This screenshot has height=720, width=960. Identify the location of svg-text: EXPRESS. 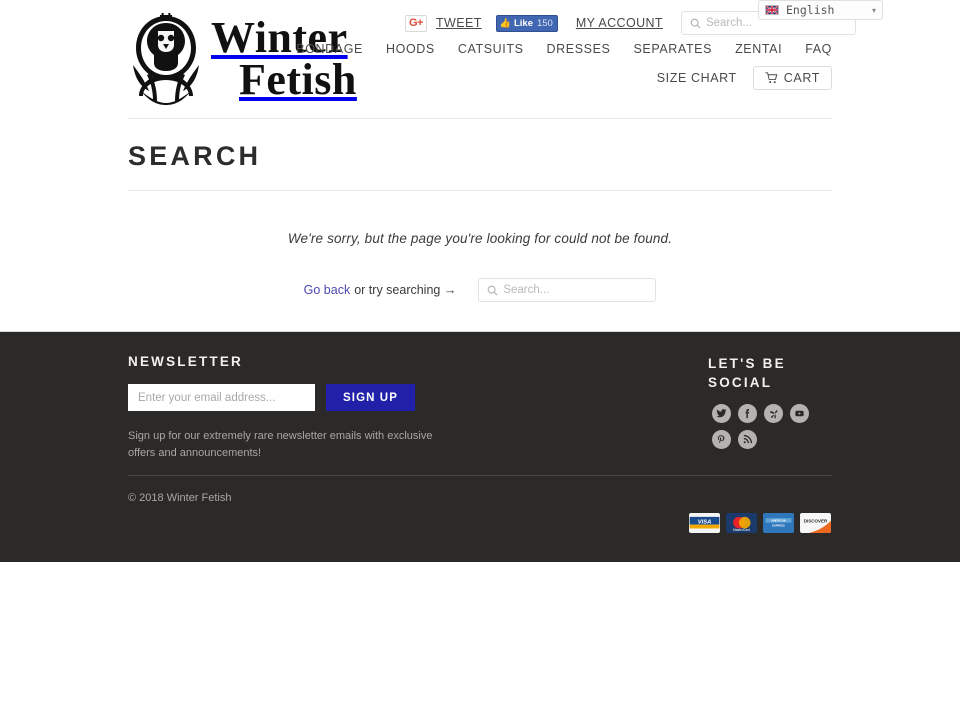
(778, 526).